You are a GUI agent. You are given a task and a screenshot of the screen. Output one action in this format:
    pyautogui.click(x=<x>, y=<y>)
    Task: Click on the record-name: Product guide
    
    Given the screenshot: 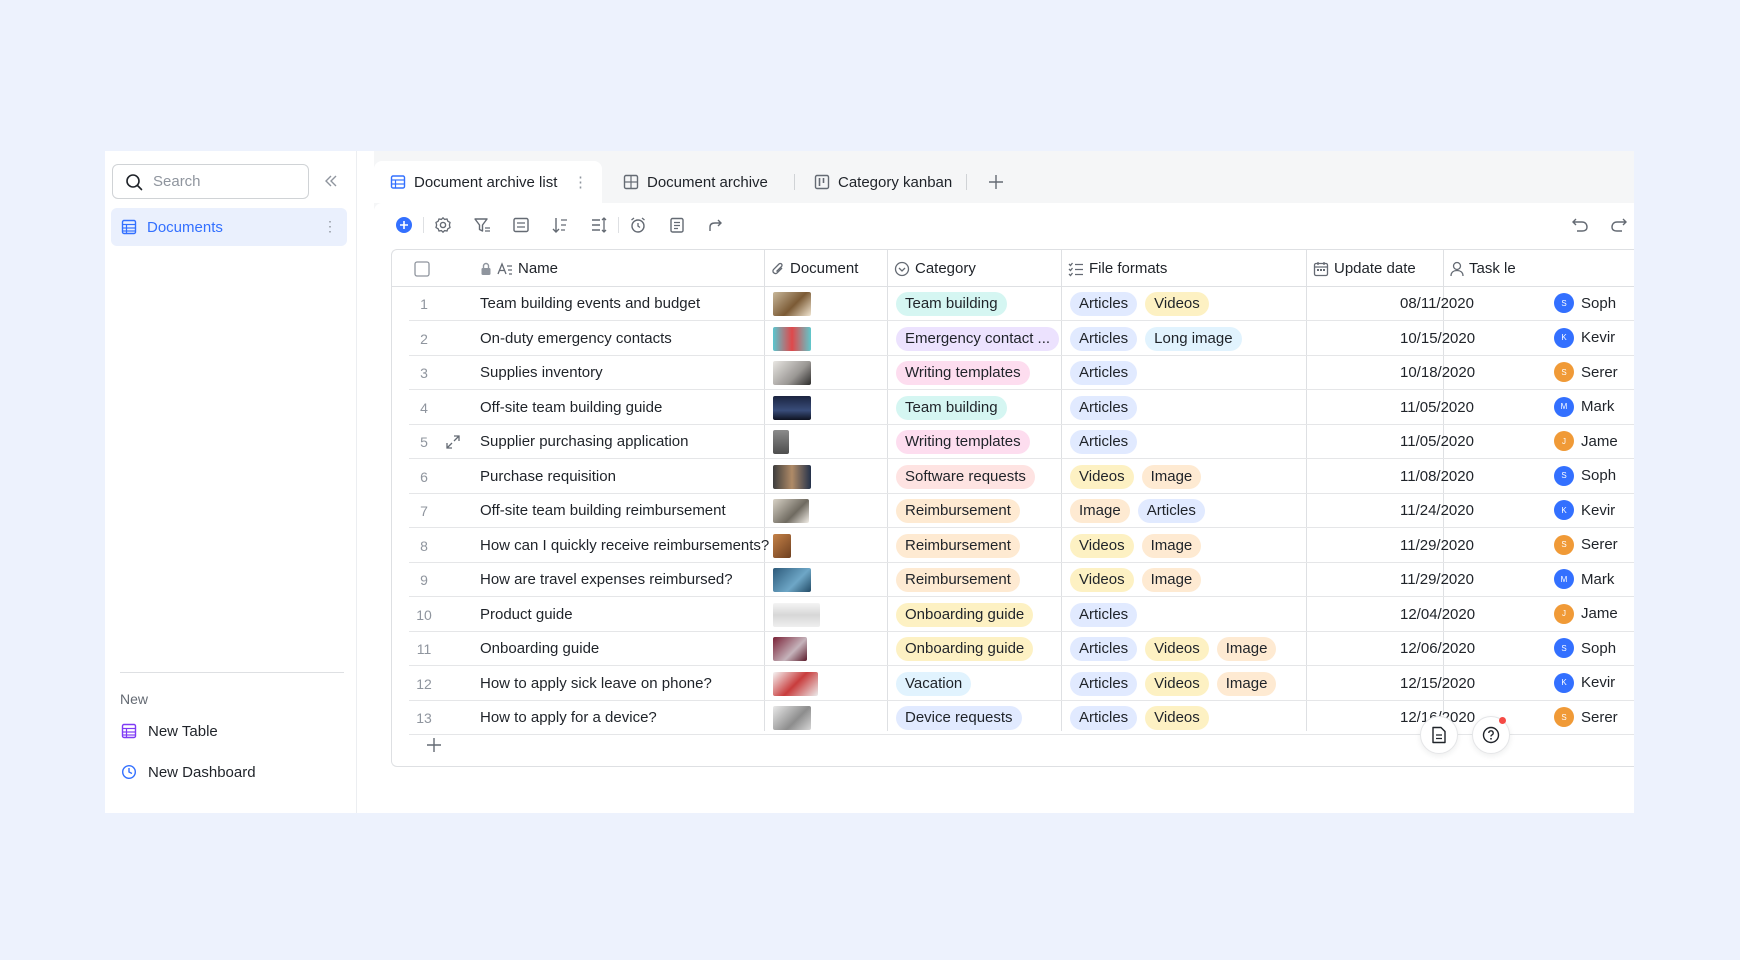 What is the action you would take?
    pyautogui.click(x=526, y=614)
    